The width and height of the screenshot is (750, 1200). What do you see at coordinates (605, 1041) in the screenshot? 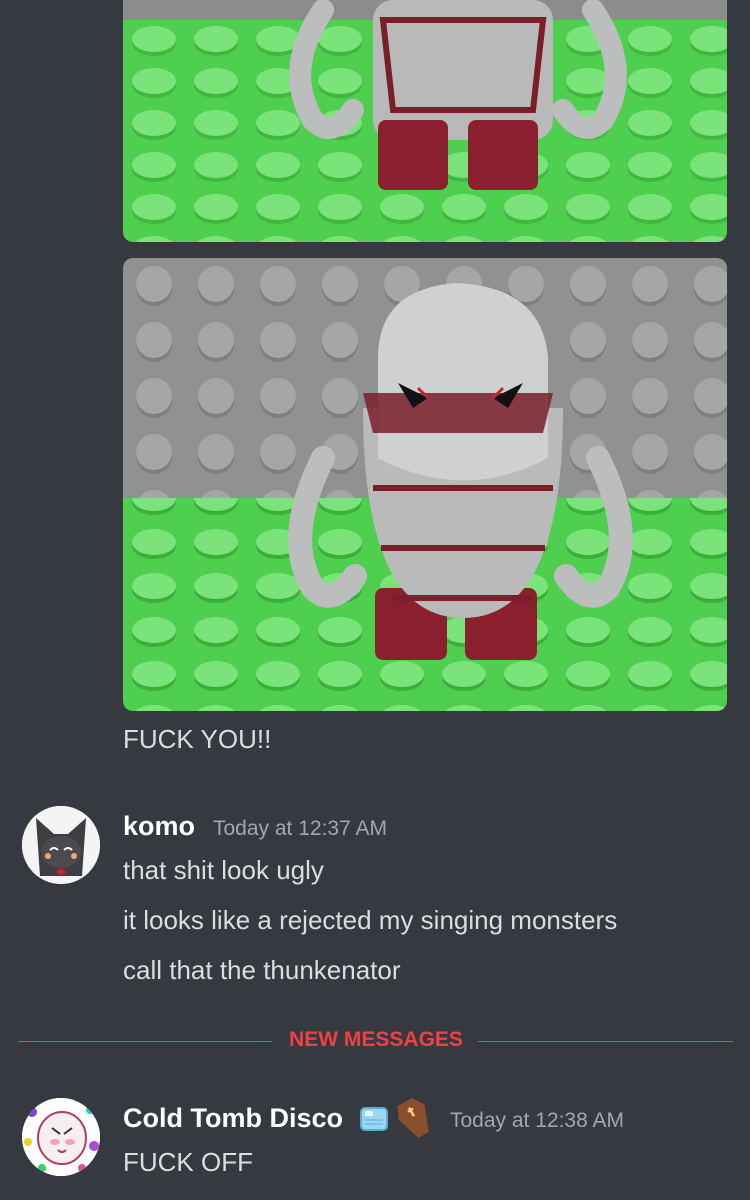
I see `new-messages-divider-right` at bounding box center [605, 1041].